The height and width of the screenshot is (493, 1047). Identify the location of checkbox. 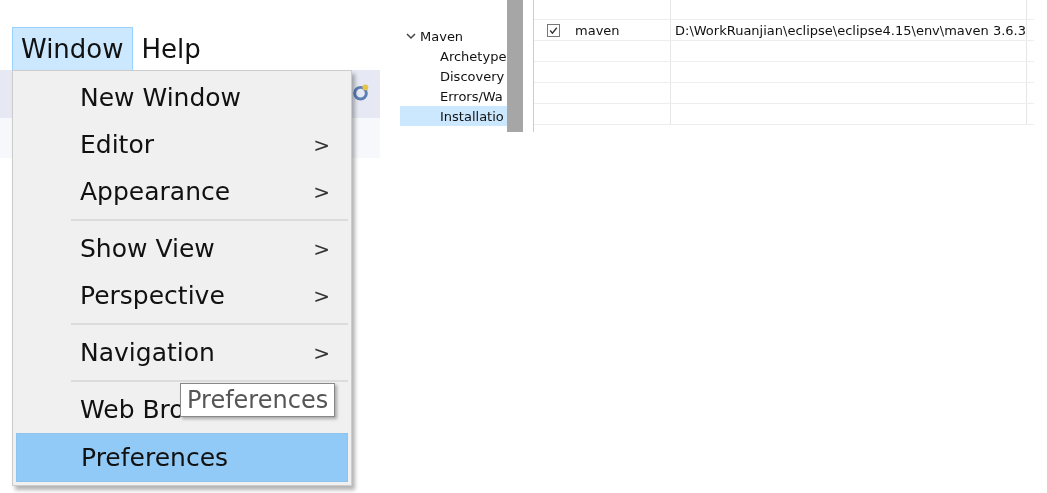
(553, 30).